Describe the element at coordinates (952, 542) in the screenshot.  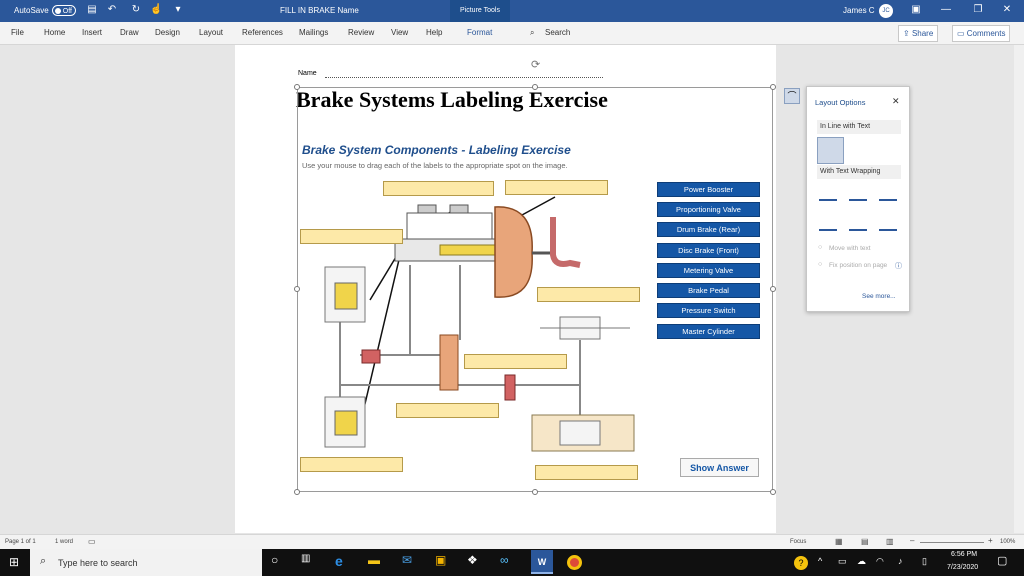
I see `zoom-slider` at that location.